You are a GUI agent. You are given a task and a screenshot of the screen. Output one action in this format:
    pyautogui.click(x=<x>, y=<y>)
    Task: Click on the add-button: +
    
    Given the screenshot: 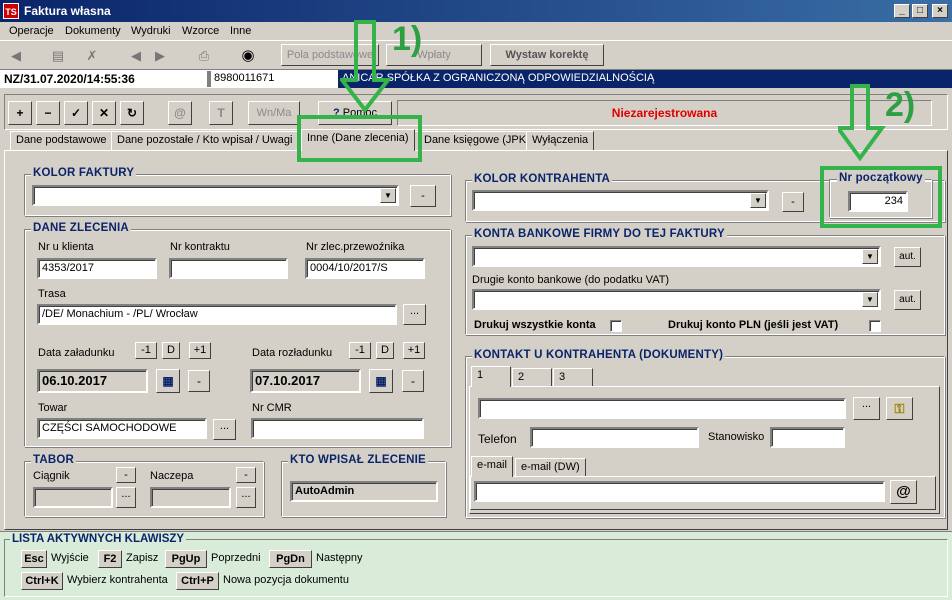 What is the action you would take?
    pyautogui.click(x=20, y=113)
    